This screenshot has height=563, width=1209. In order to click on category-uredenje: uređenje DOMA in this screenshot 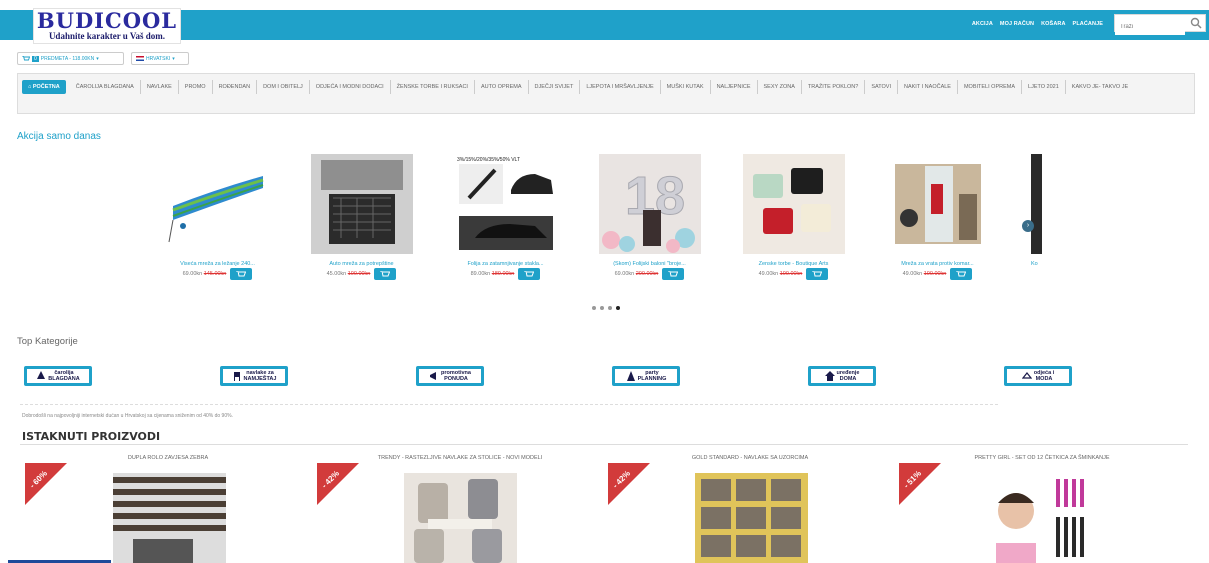, I will do `click(842, 376)`.